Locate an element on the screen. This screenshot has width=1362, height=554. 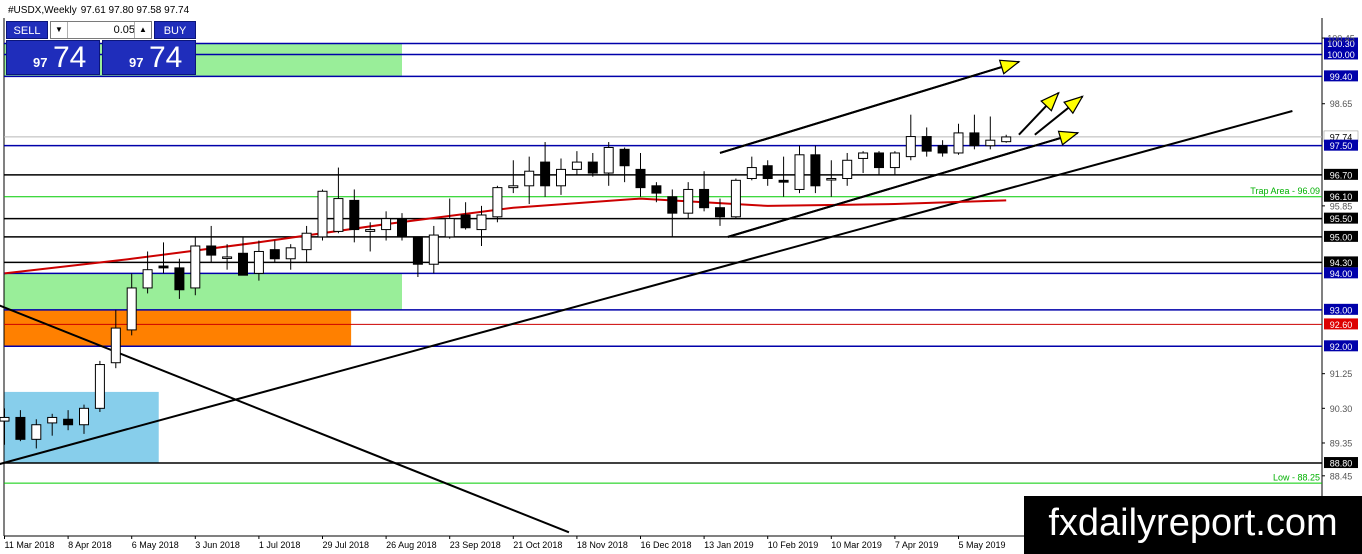
x-tick-label: 29 Jul 2018 is located at coordinates (346, 545).